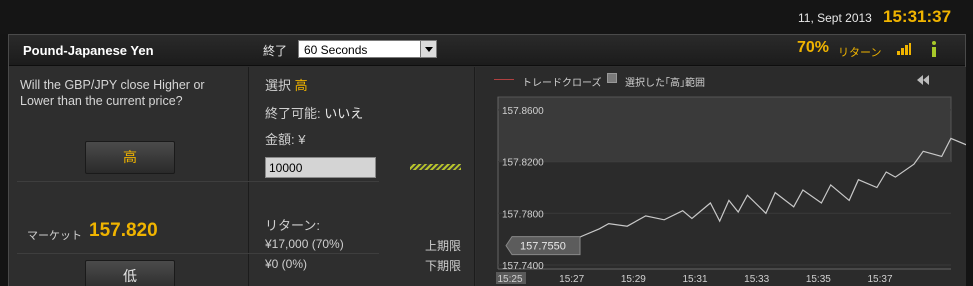 Image resolution: width=973 pixels, height=286 pixels. What do you see at coordinates (633, 279) in the screenshot?
I see `x-tick-label: 15:29` at bounding box center [633, 279].